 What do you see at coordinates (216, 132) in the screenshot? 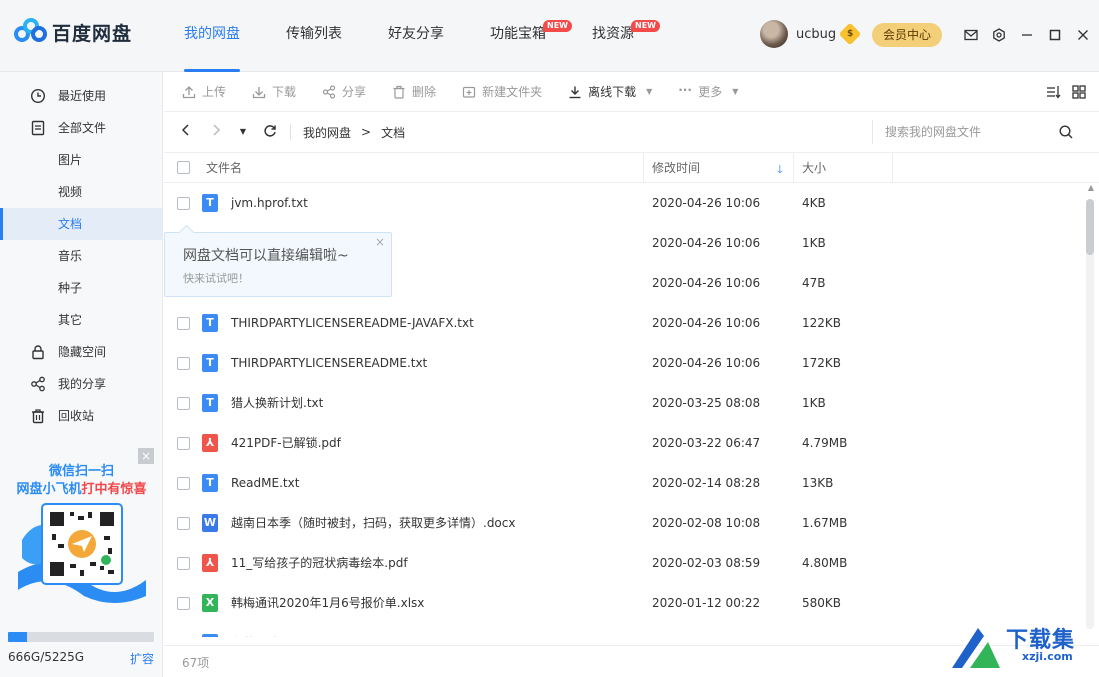
I see `forward-arrow-icon` at bounding box center [216, 132].